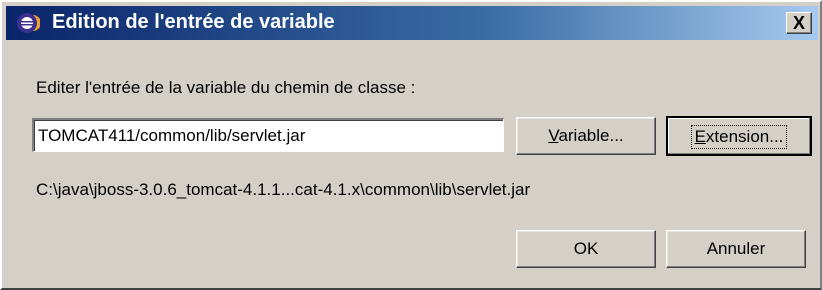 The height and width of the screenshot is (290, 822). What do you see at coordinates (412, 23) in the screenshot?
I see `title-bar: Edition de l'entrée de variable X` at bounding box center [412, 23].